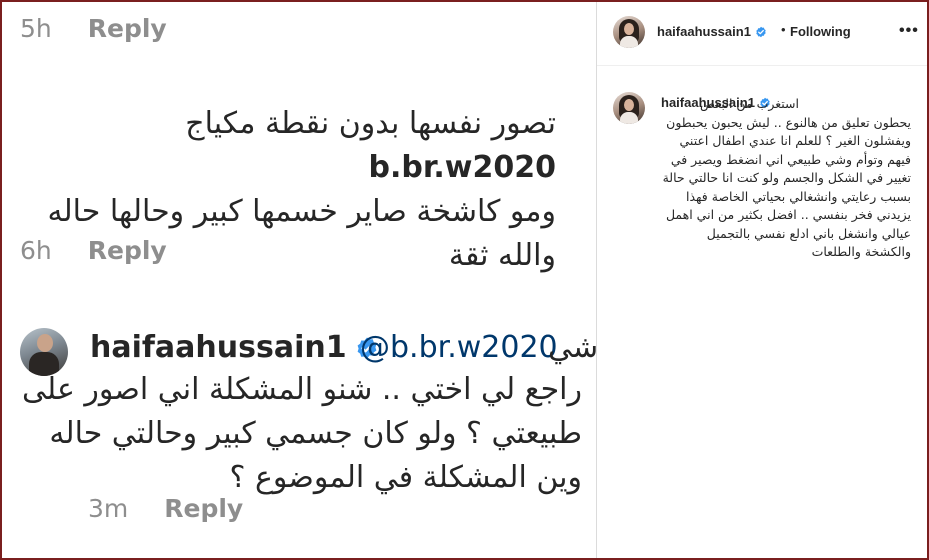 The width and height of the screenshot is (929, 560). I want to click on comment-time: 5h, so click(36, 28).